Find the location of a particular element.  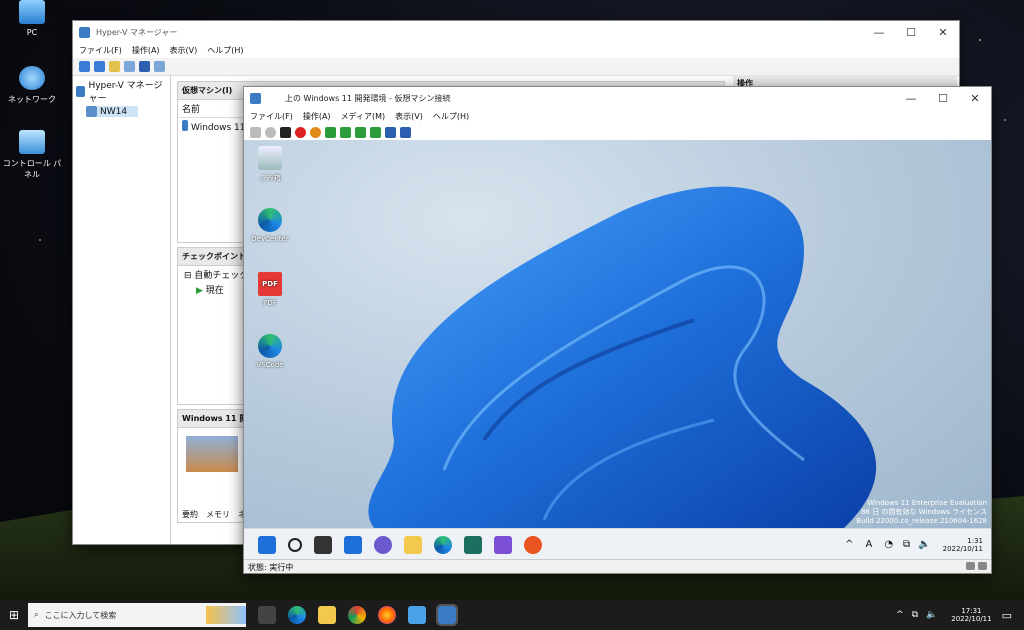

windows-start-icon is located at coordinates (267, 544).